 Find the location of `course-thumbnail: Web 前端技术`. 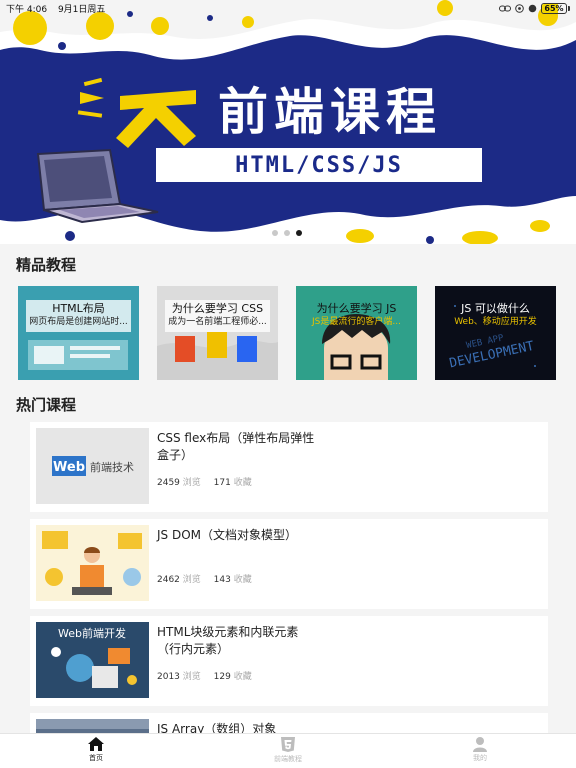

course-thumbnail: Web 前端技术 is located at coordinates (92, 466).